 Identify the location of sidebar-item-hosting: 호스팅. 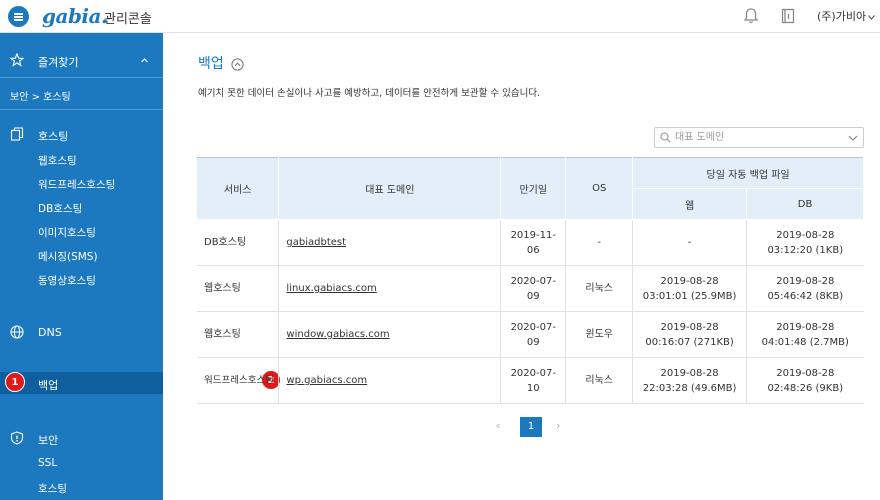
(81, 135).